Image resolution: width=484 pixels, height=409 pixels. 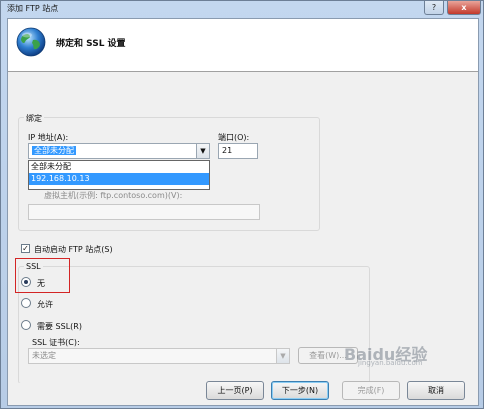 I want to click on ip-address-dropdown-list: 全部未分配 192.168.10.13, so click(x=119, y=175).